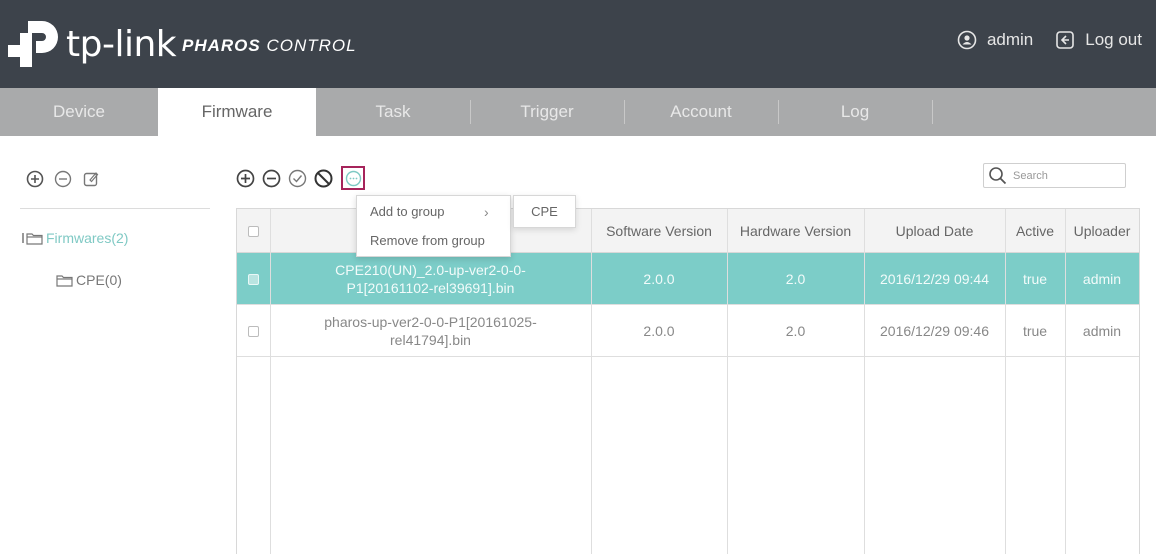  I want to click on col-hardware-version: Hardware Version, so click(795, 231).